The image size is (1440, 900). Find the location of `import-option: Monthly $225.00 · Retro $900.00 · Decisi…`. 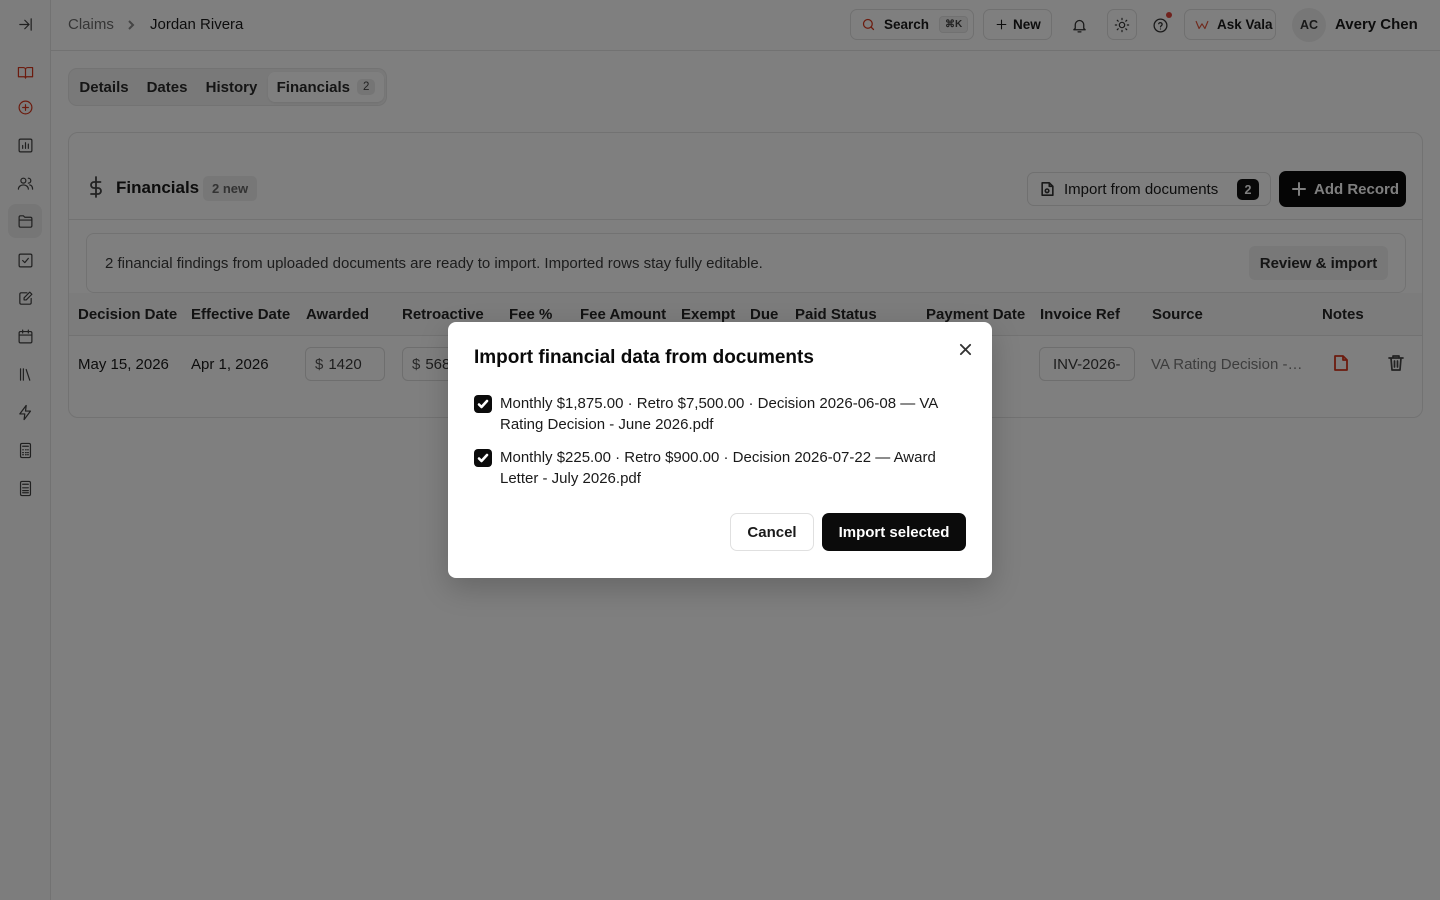

import-option: Monthly $225.00 · Retro $900.00 · Decisi… is located at coordinates (714, 468).